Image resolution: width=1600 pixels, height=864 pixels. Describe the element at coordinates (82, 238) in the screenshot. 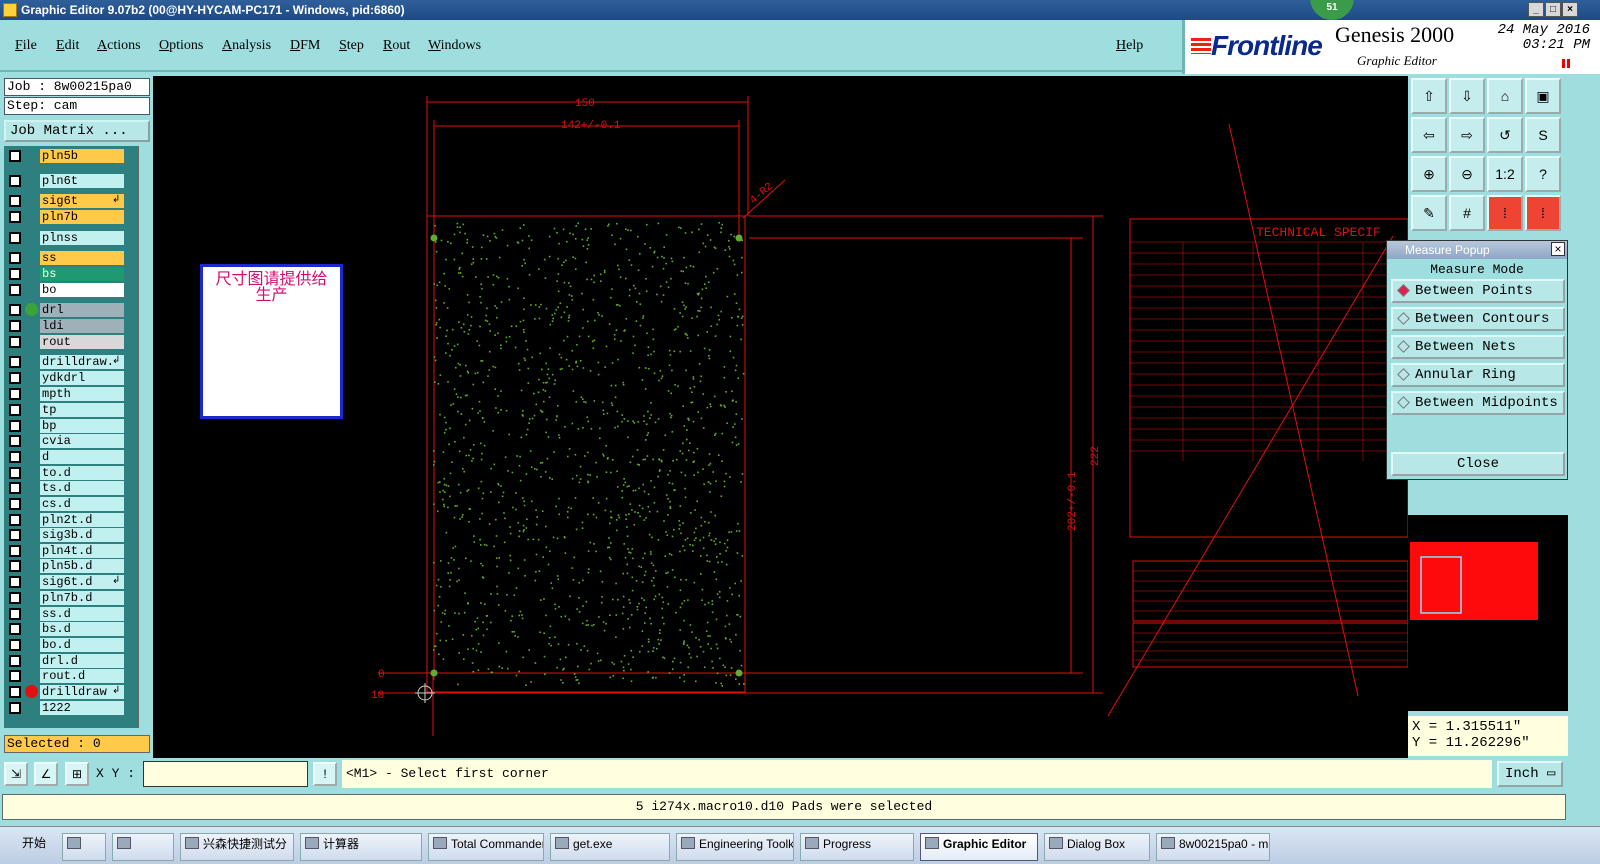

I see `layer-name: plnss` at that location.